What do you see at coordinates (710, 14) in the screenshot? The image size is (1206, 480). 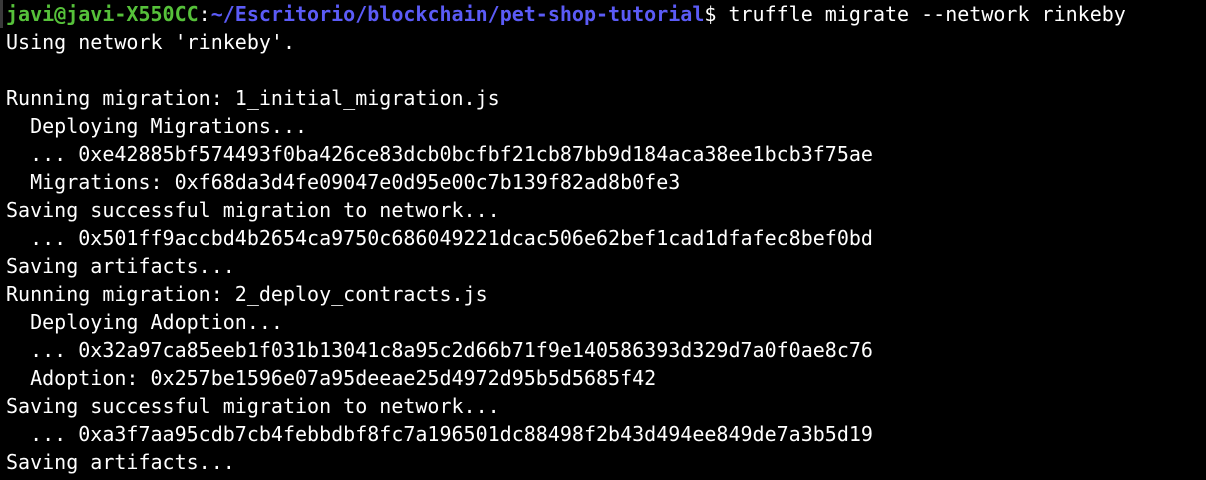 I see `prompt-symbol: $` at bounding box center [710, 14].